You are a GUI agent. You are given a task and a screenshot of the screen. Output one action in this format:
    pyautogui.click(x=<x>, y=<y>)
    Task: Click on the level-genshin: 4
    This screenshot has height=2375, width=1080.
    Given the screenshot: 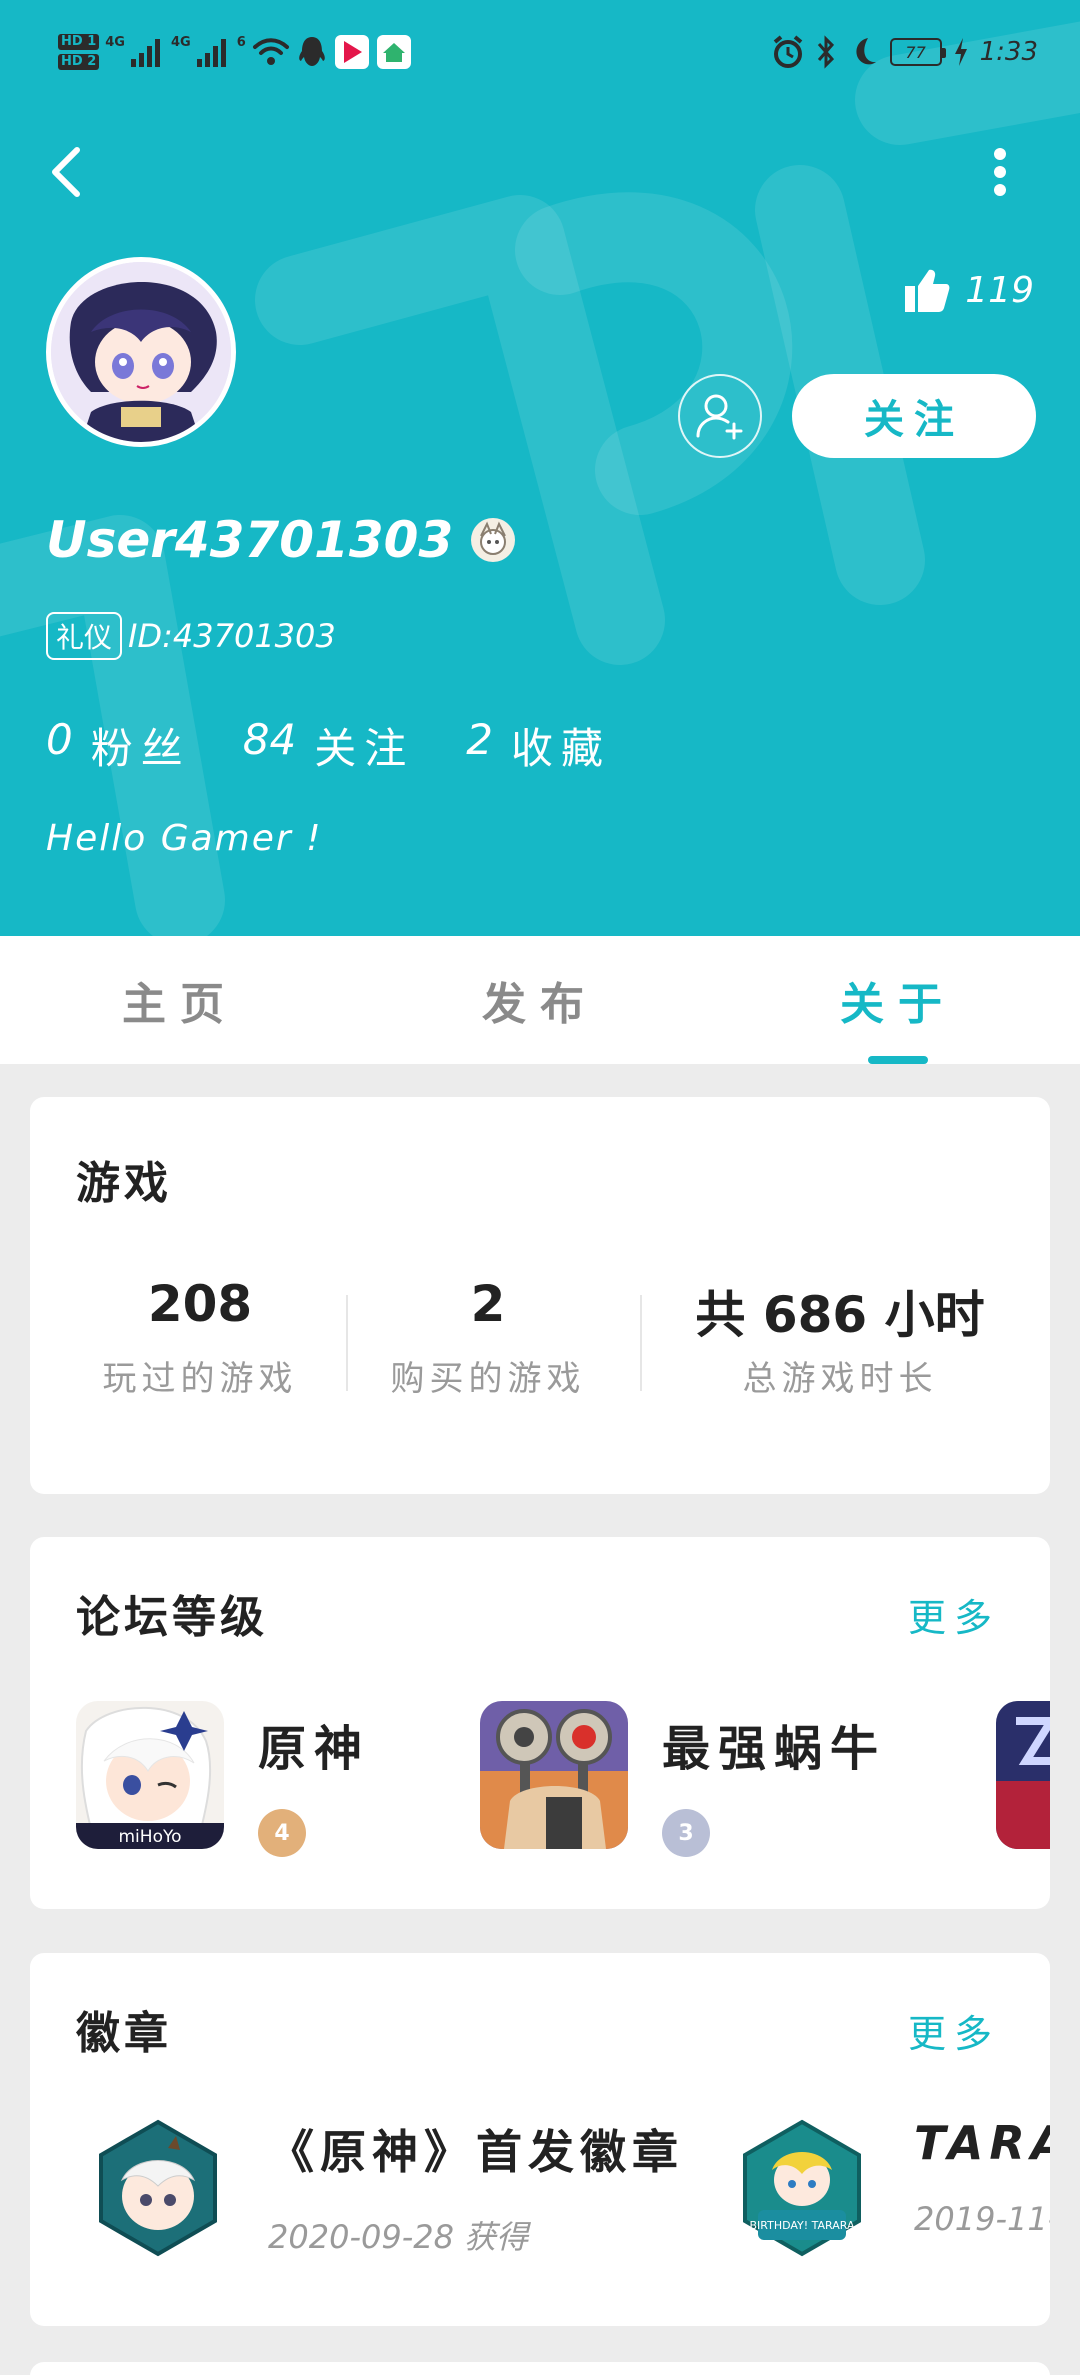 What is the action you would take?
    pyautogui.click(x=282, y=1833)
    